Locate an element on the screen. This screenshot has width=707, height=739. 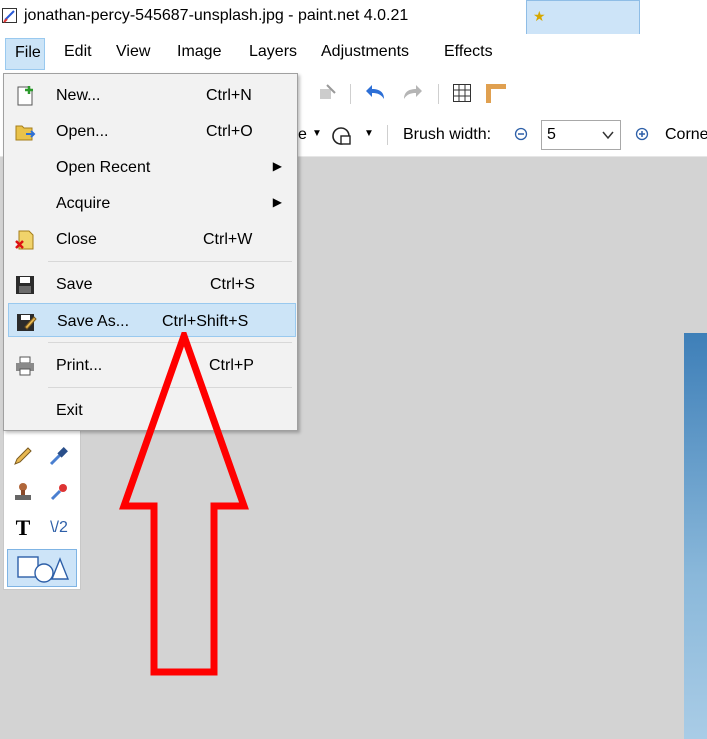
open-folder-icon is located at coordinates (25, 133).